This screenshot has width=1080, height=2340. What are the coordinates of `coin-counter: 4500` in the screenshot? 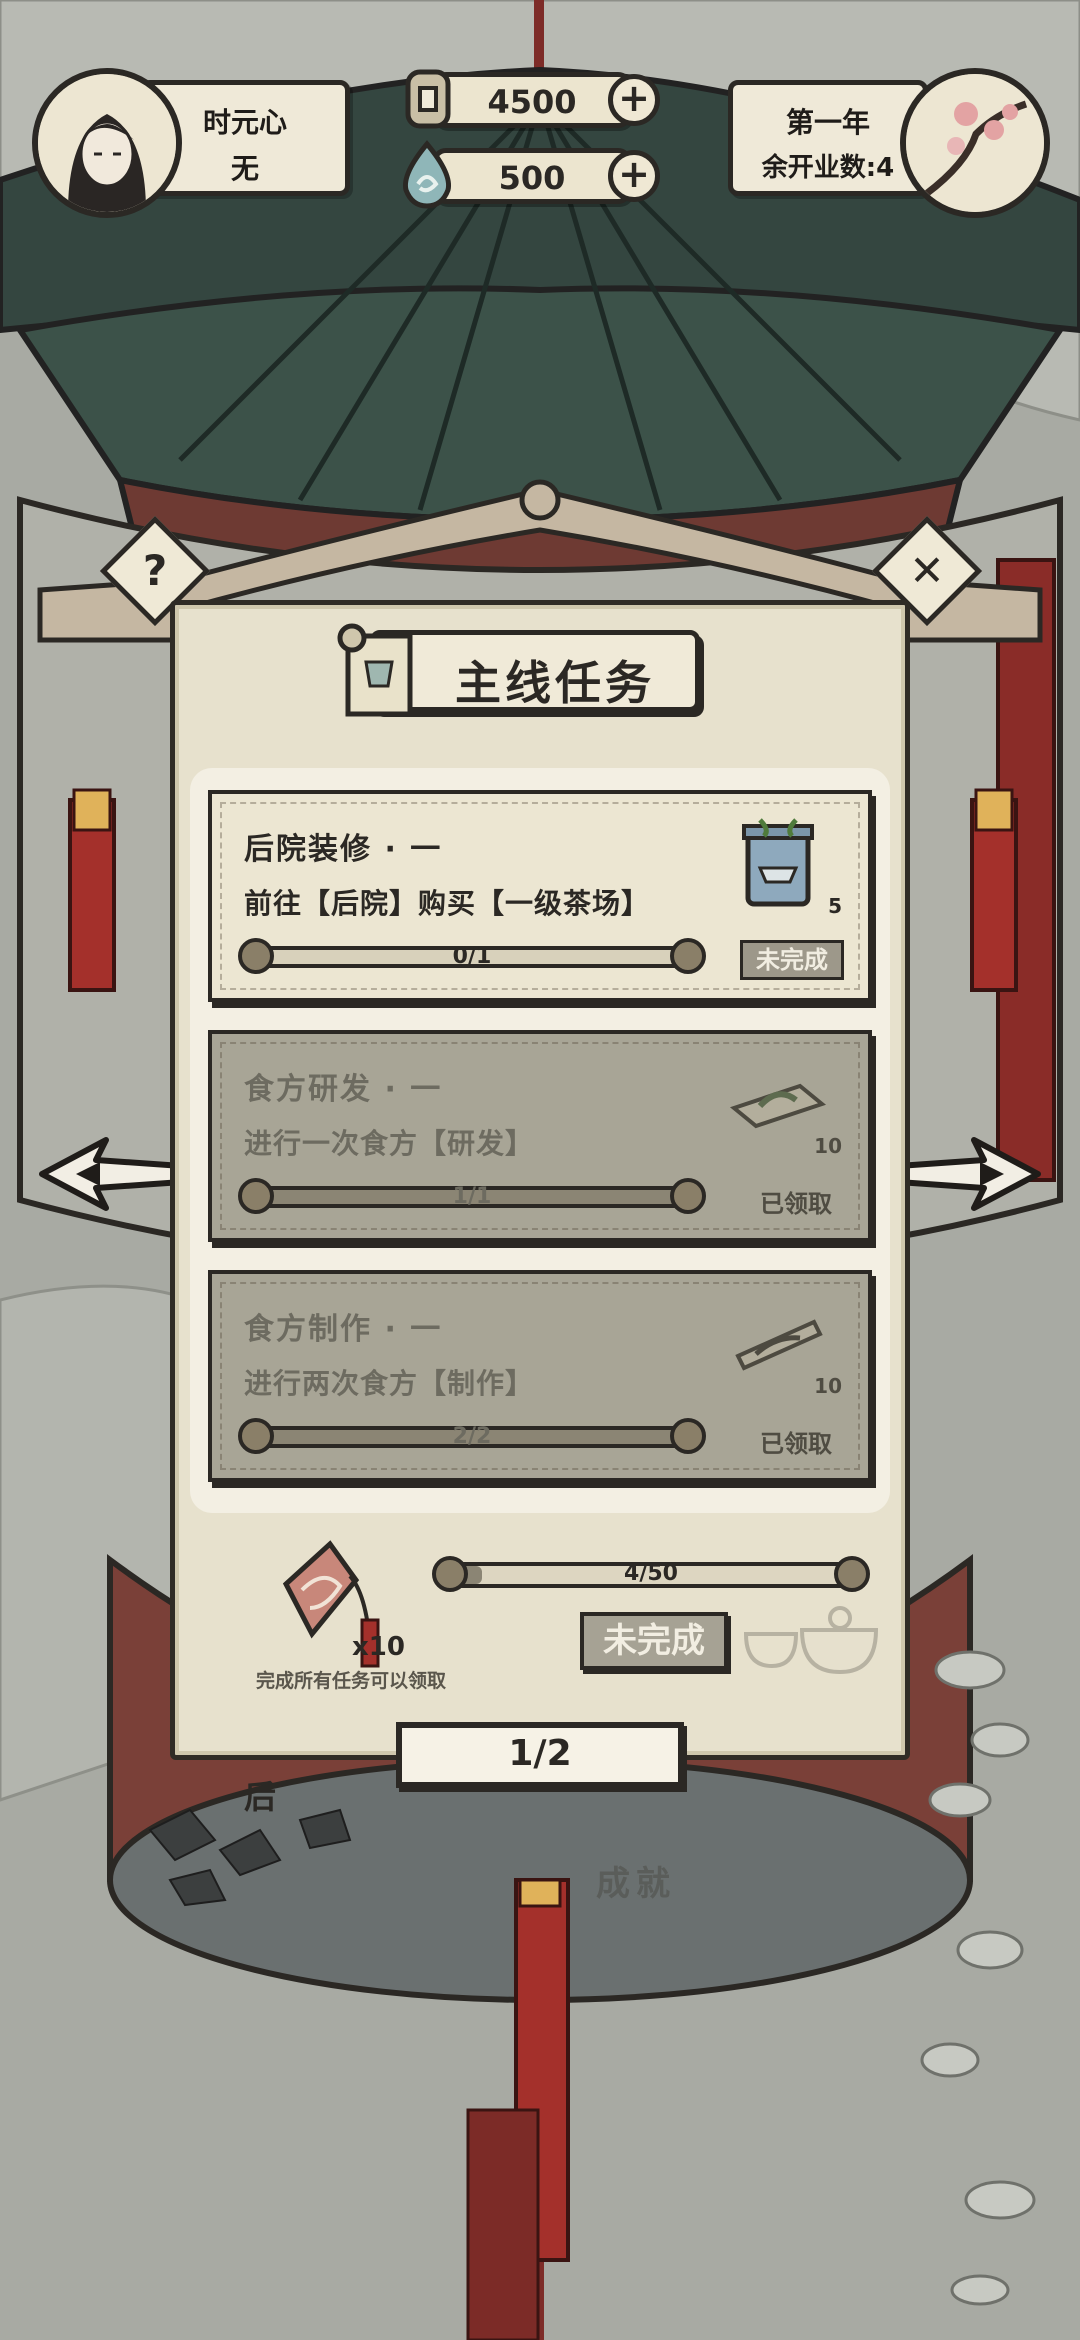 It's located at (532, 100).